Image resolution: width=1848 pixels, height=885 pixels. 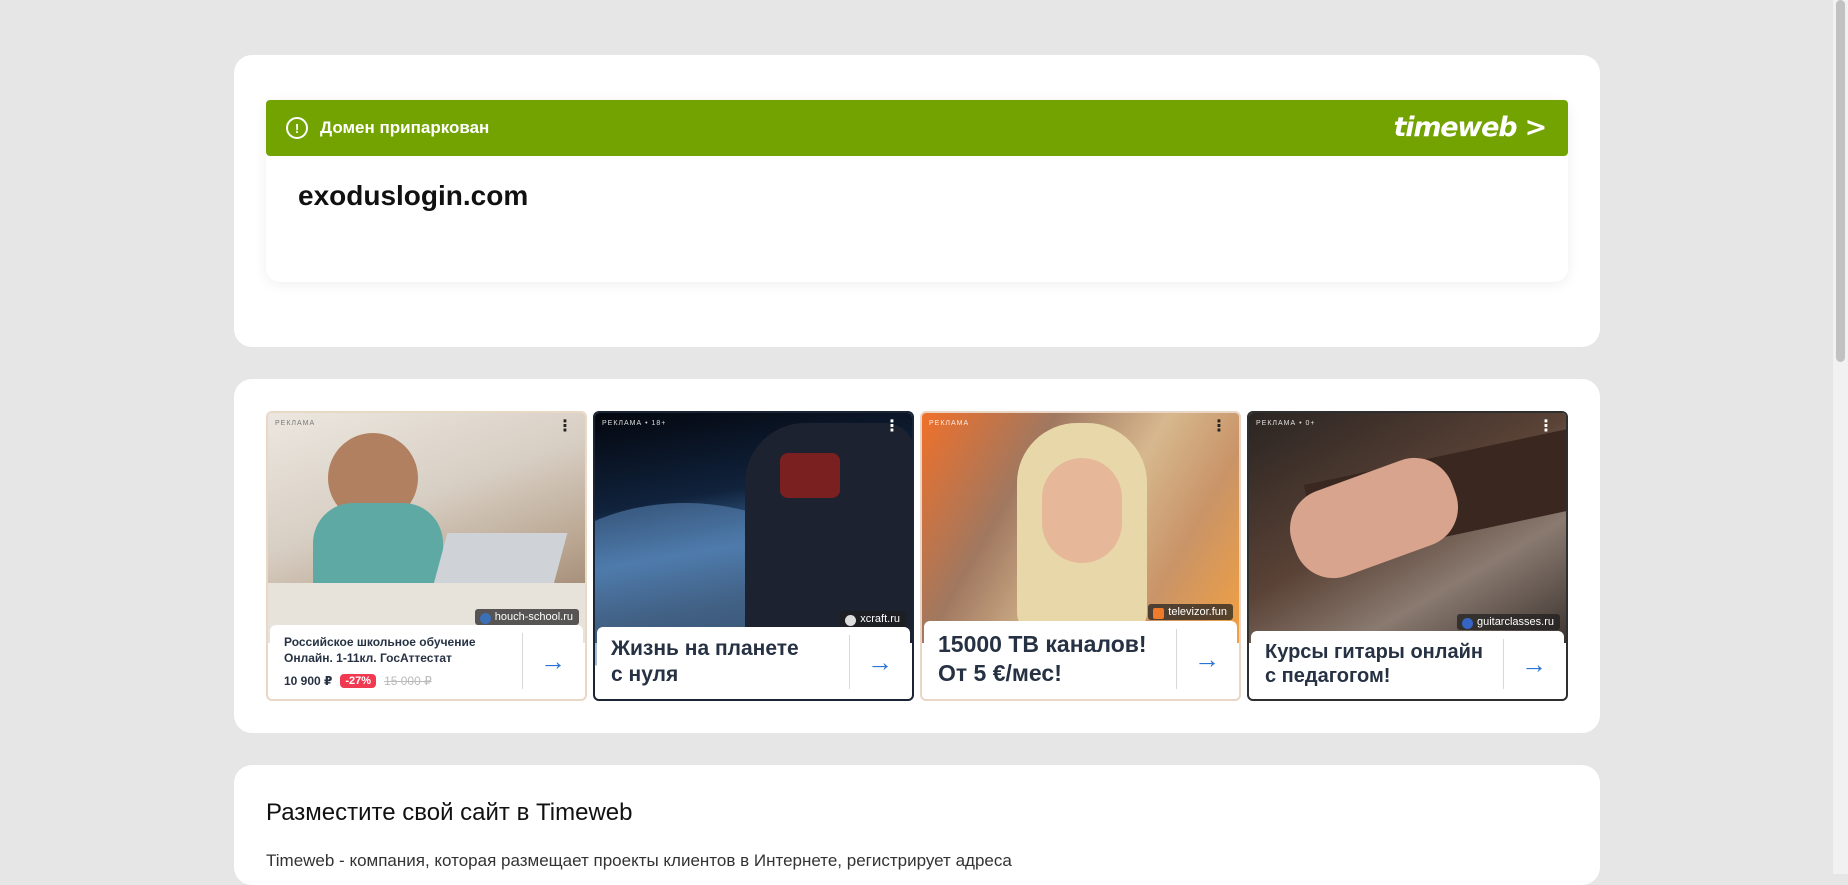 What do you see at coordinates (1471, 127) in the screenshot?
I see `timeweb-logo: timeweb >` at bounding box center [1471, 127].